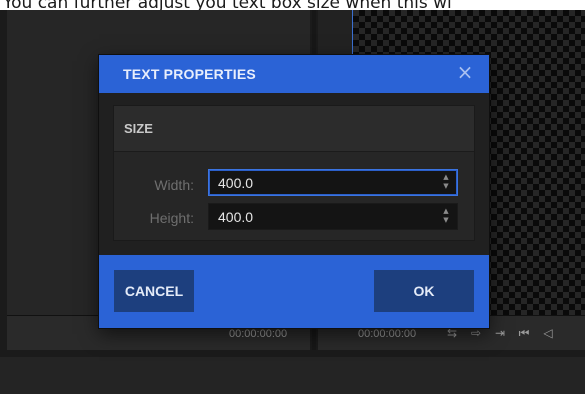 The height and width of the screenshot is (394, 585). What do you see at coordinates (294, 129) in the screenshot?
I see `section-header: SIZE` at bounding box center [294, 129].